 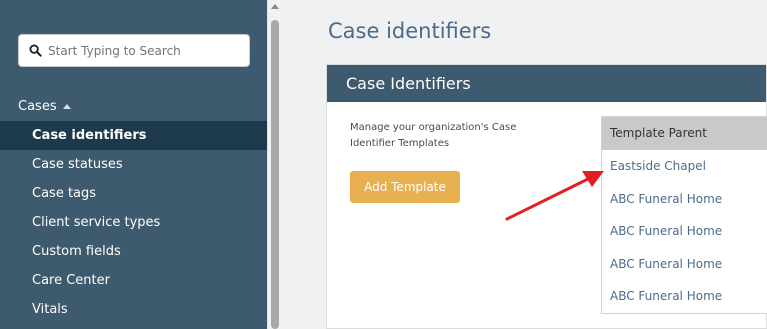 I want to click on scroll-up-arrow-icon, so click(x=275, y=6).